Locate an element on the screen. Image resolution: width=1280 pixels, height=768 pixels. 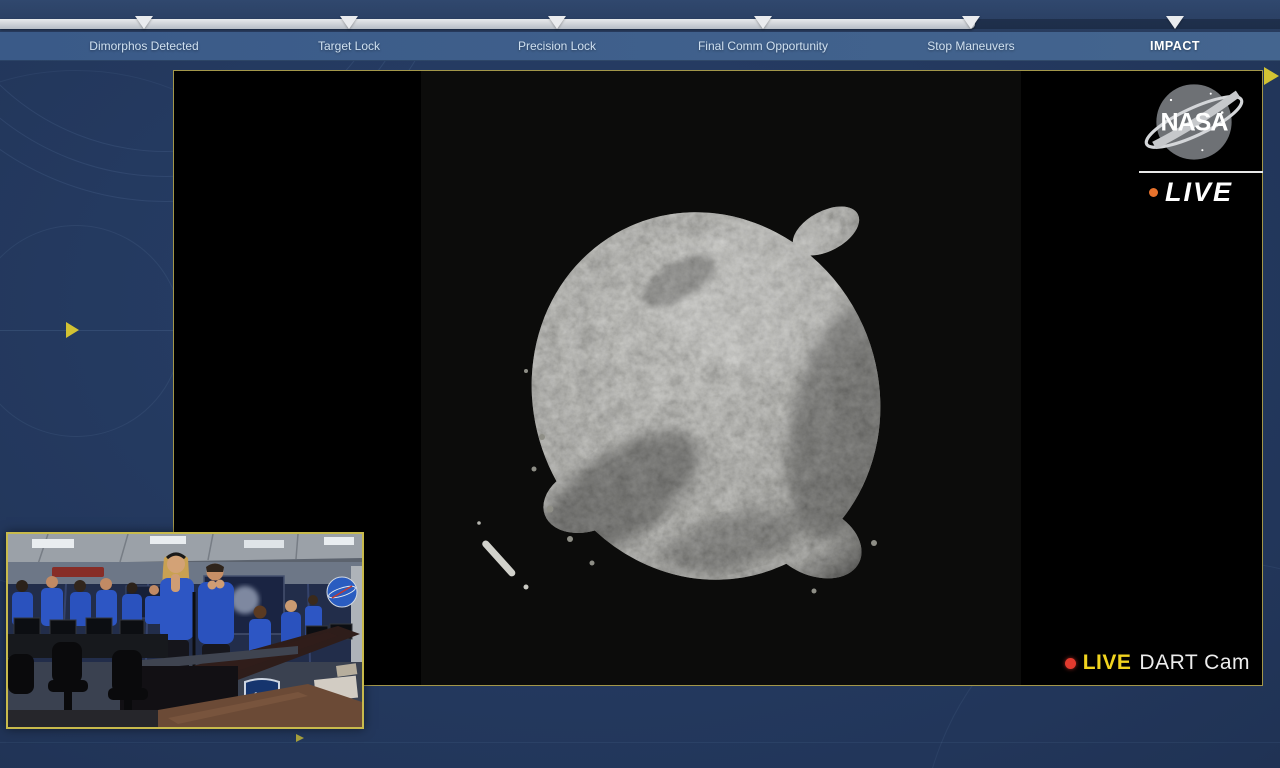
watermark-live-label: LIVE is located at coordinates (1199, 192).